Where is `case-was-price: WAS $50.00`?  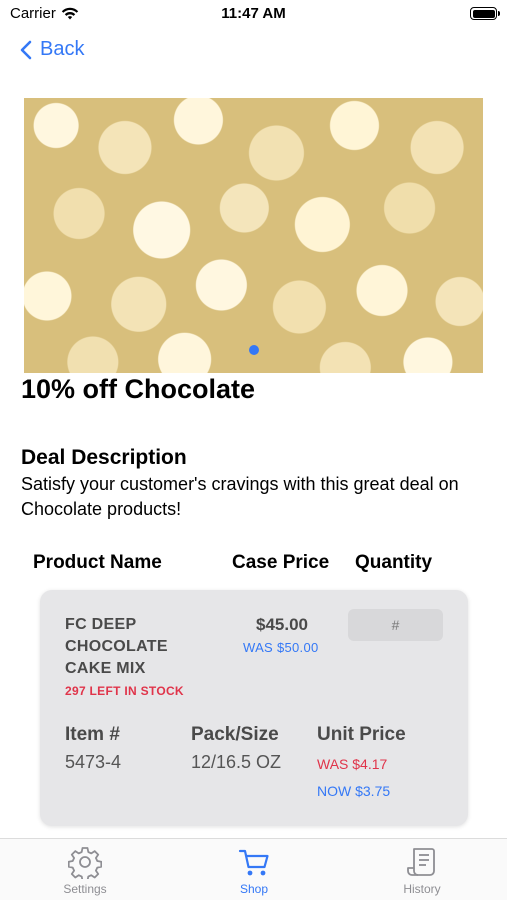
case-was-price: WAS $50.00 is located at coordinates (281, 647).